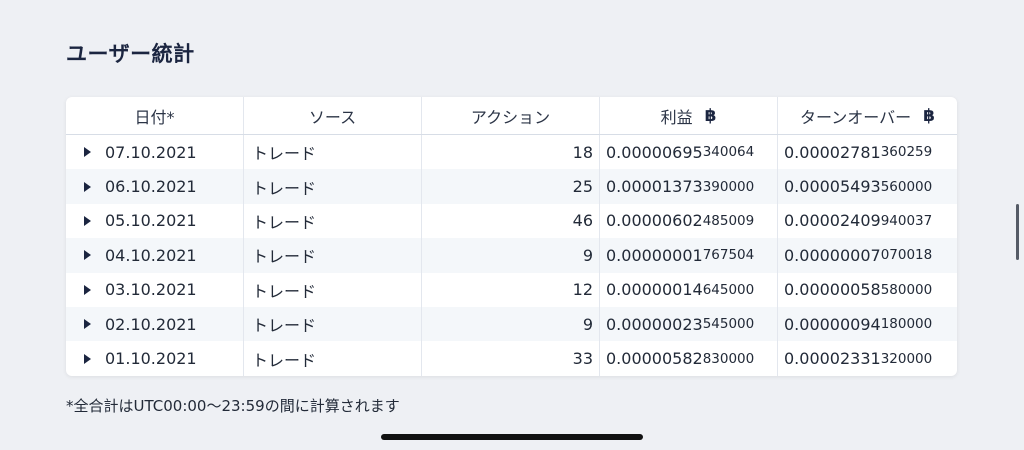 This screenshot has width=1024, height=450. What do you see at coordinates (582, 152) in the screenshot?
I see `action-value: 18` at bounding box center [582, 152].